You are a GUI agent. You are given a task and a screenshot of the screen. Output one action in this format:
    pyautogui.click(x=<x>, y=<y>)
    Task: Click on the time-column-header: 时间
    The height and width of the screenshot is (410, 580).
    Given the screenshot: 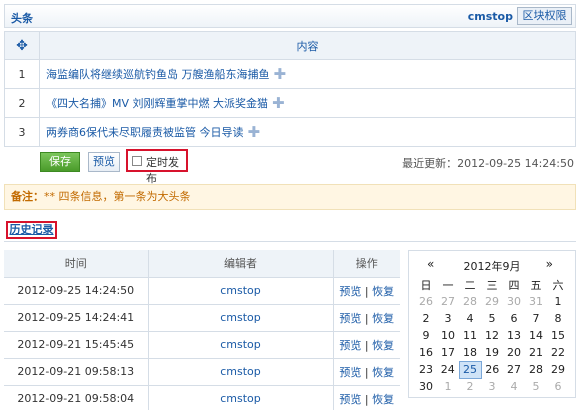 What is the action you would take?
    pyautogui.click(x=76, y=264)
    